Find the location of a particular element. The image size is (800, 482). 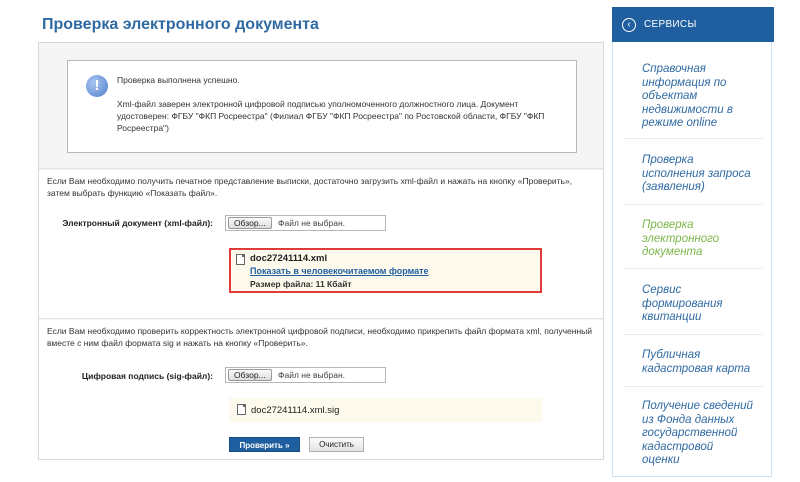

sig-file-name: doc27241114.xml.sig is located at coordinates (295, 410).